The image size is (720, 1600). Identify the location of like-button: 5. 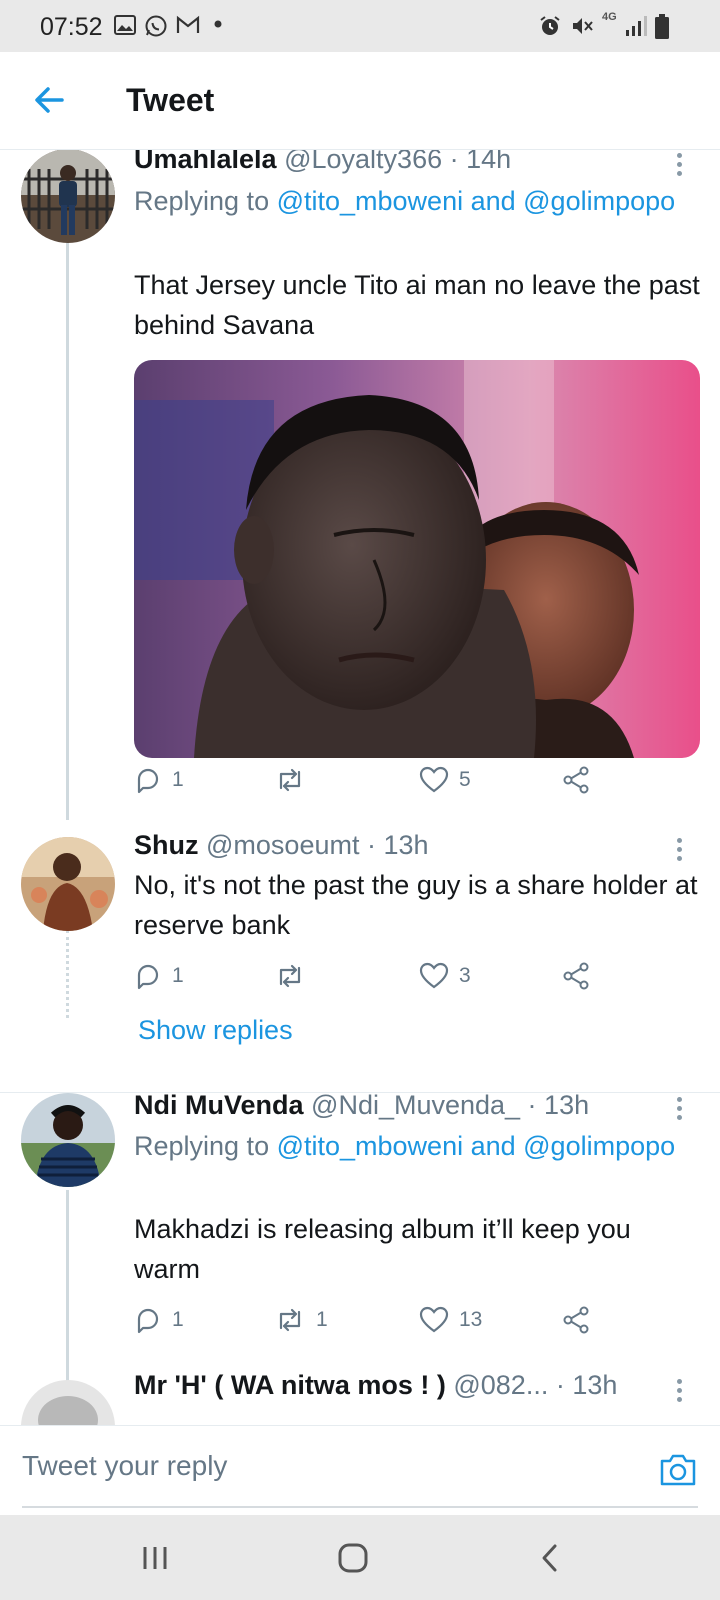
(445, 780).